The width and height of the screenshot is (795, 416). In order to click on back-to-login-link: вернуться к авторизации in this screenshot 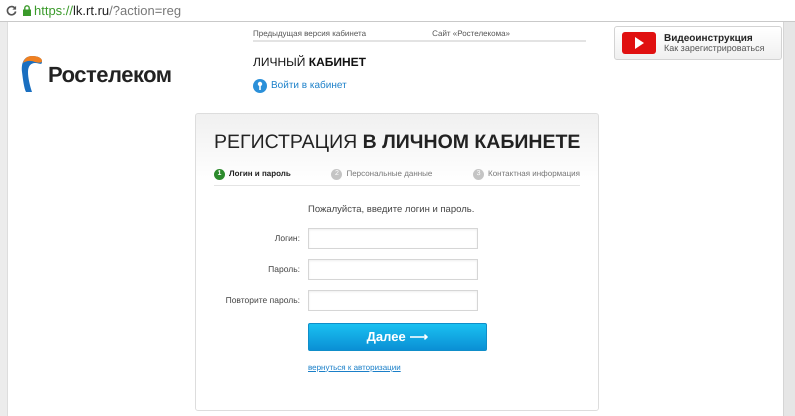, I will do `click(354, 368)`.